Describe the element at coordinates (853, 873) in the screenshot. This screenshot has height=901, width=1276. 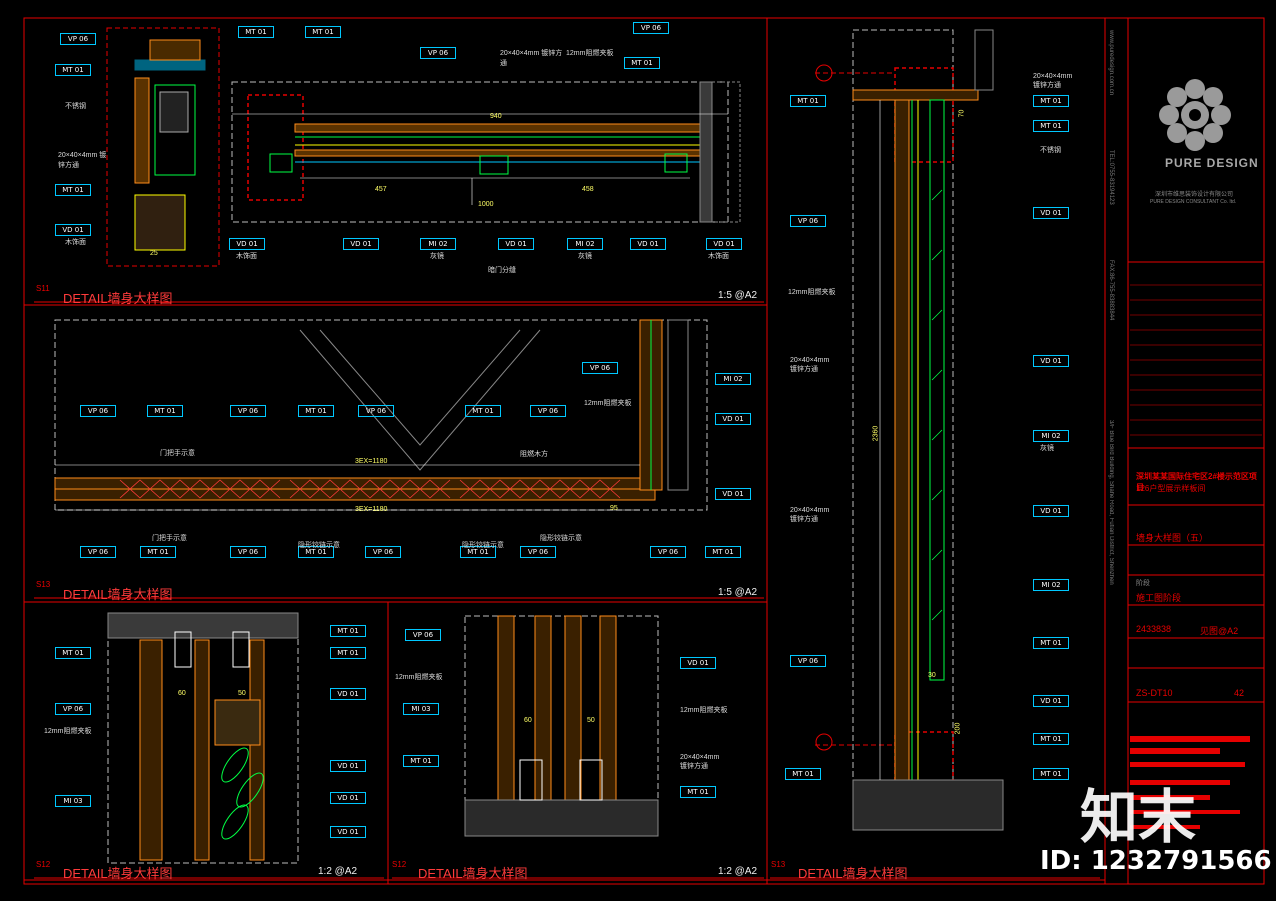
I see `panel-right-title: DETAIL墙身大样图` at that location.